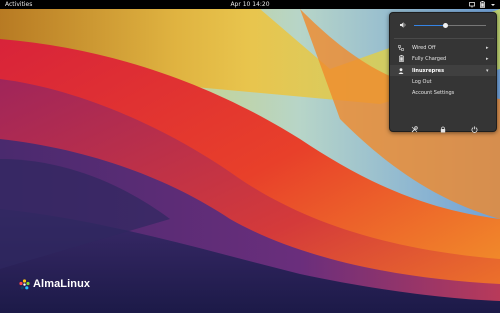 This screenshot has width=500, height=313. What do you see at coordinates (424, 47) in the screenshot?
I see `network-label: Wired Off` at bounding box center [424, 47].